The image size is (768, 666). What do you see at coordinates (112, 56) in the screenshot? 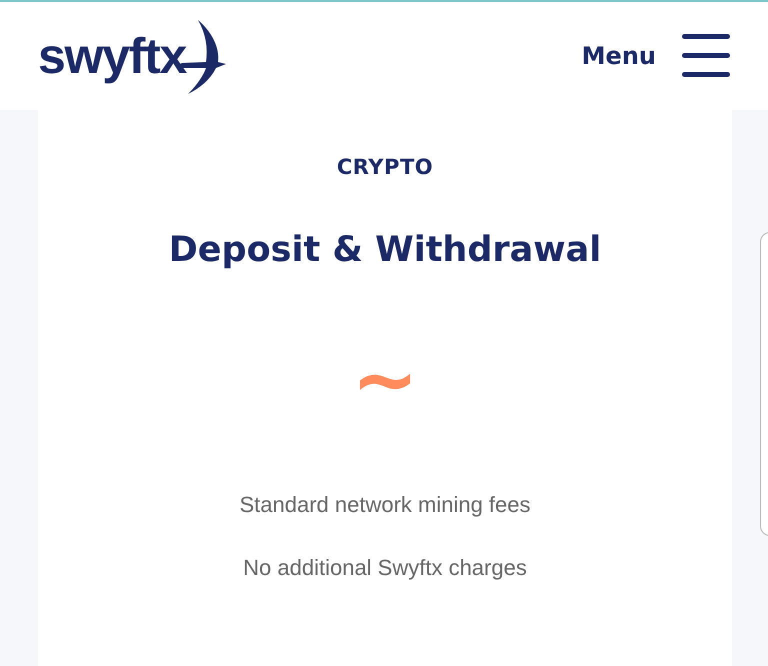
I see `logo-text: swyftx` at bounding box center [112, 56].